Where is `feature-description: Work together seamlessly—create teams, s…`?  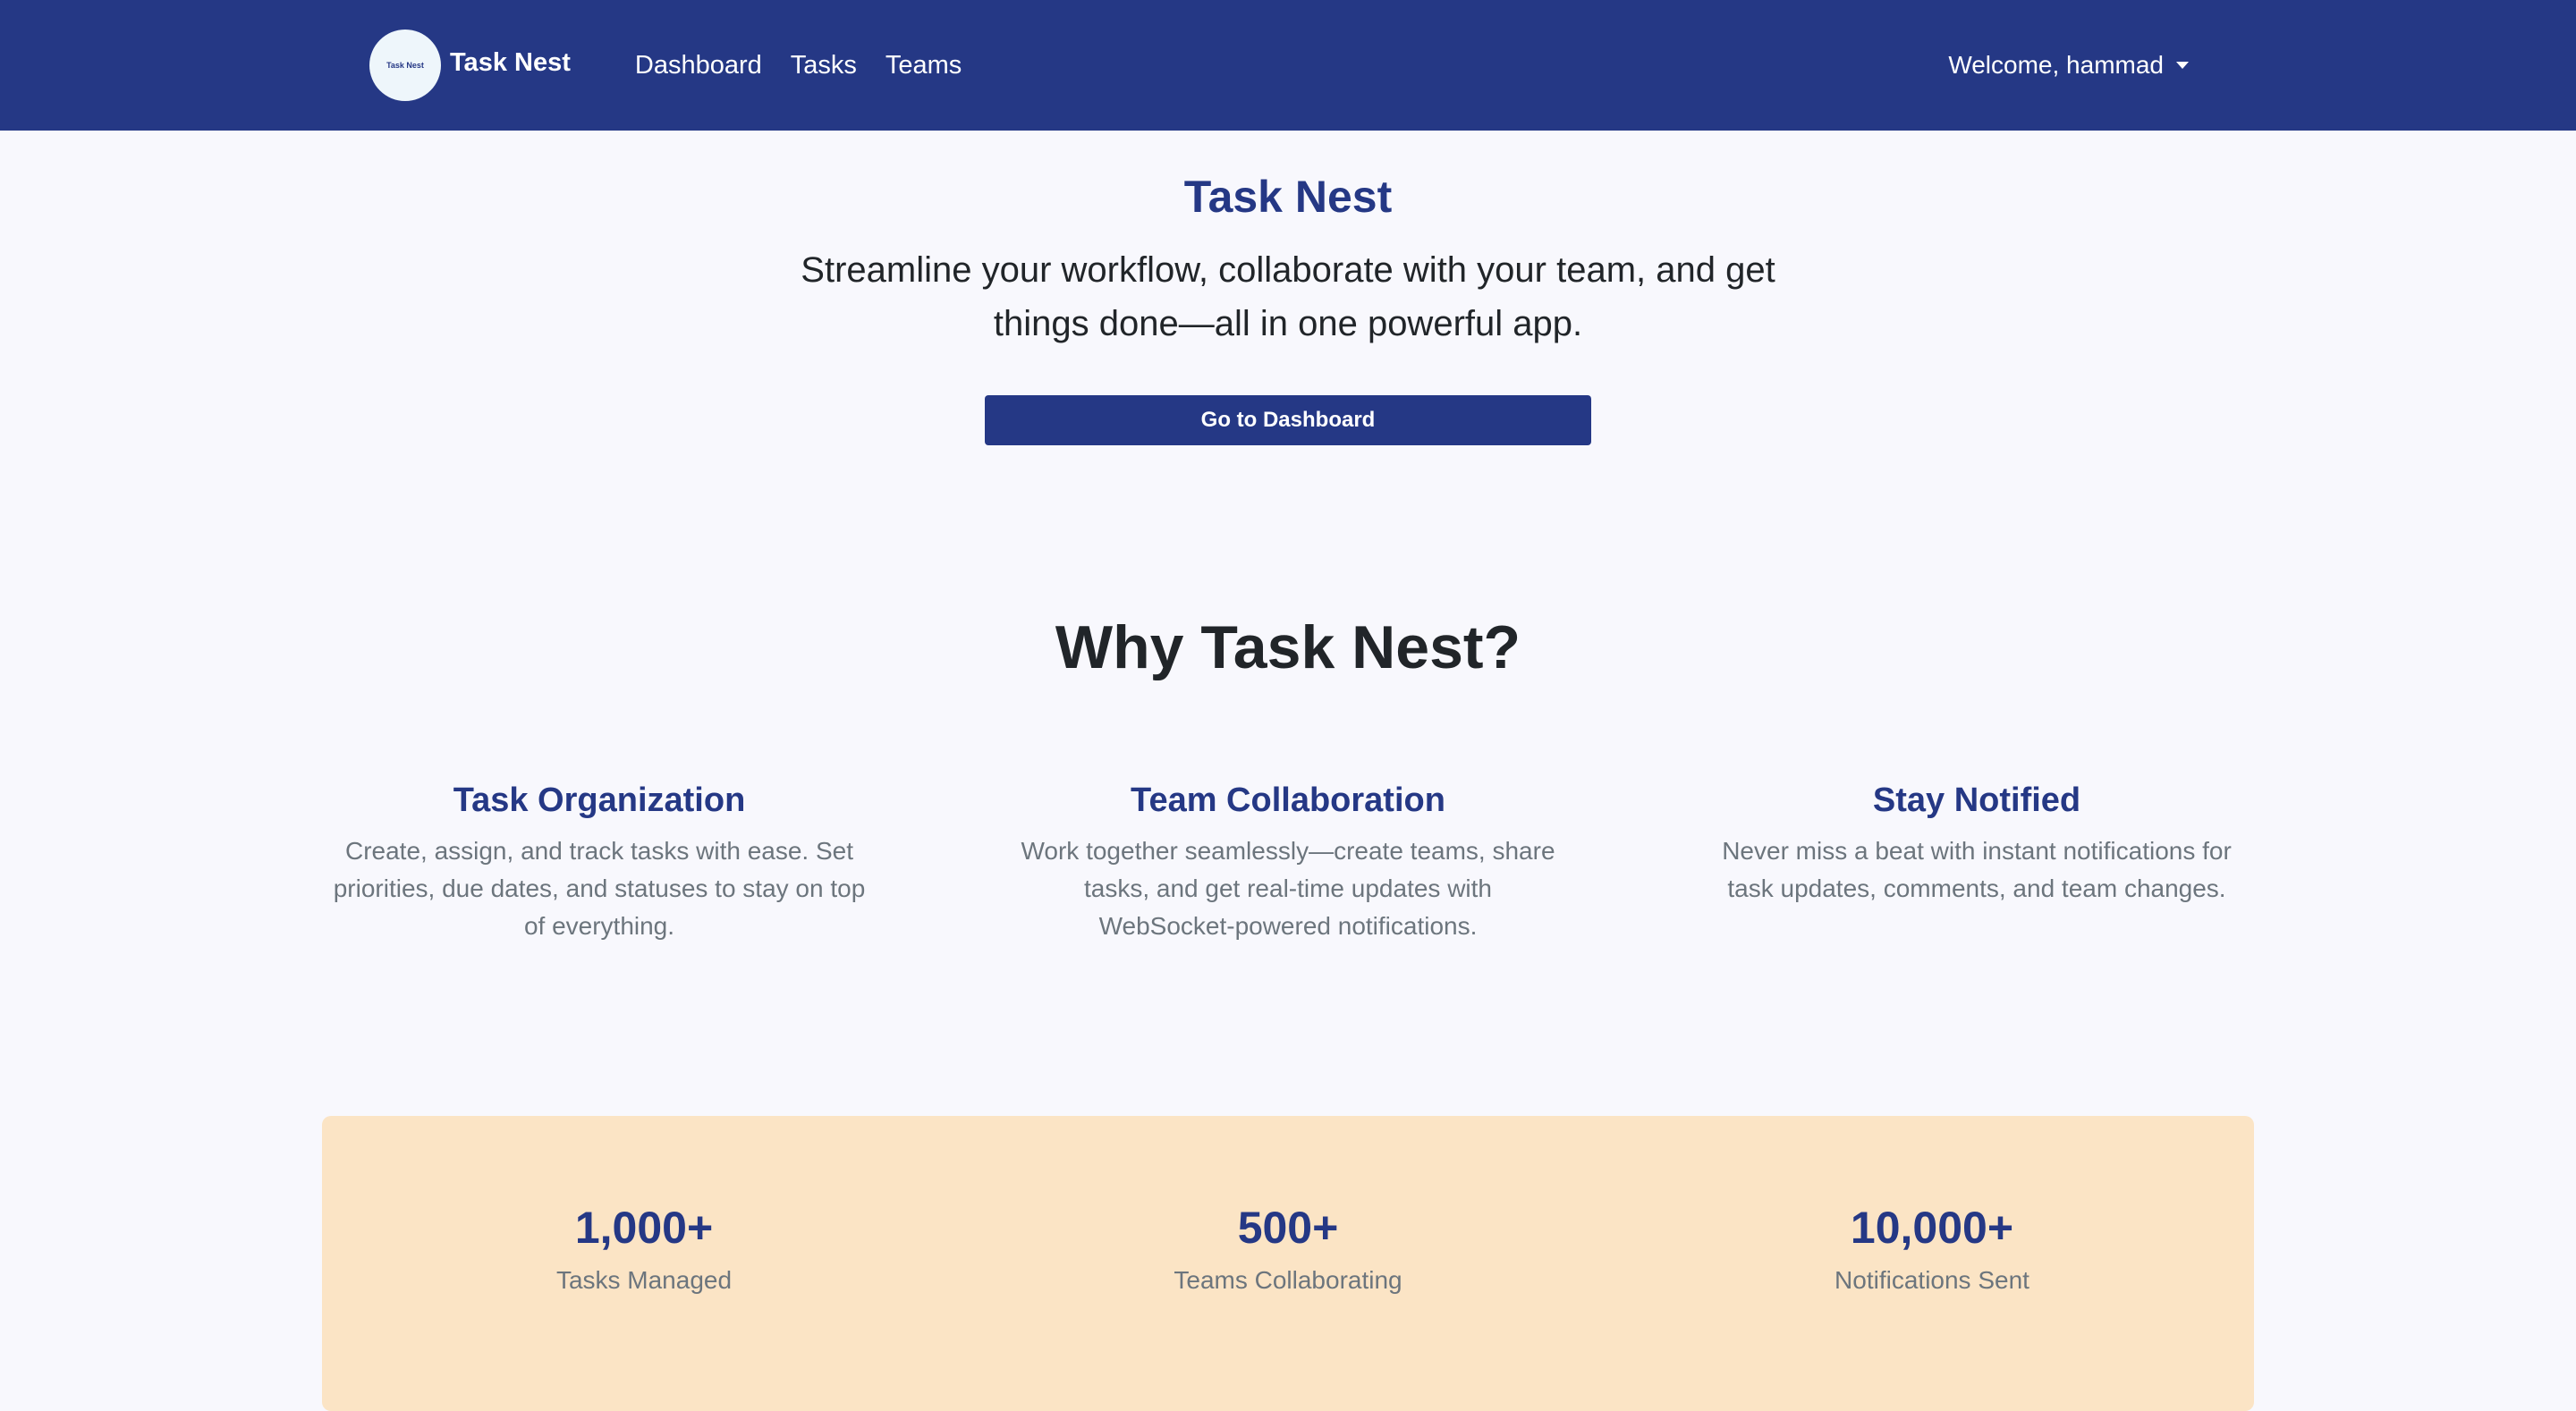 feature-description: Work together seamlessly—create teams, s… is located at coordinates (1288, 888).